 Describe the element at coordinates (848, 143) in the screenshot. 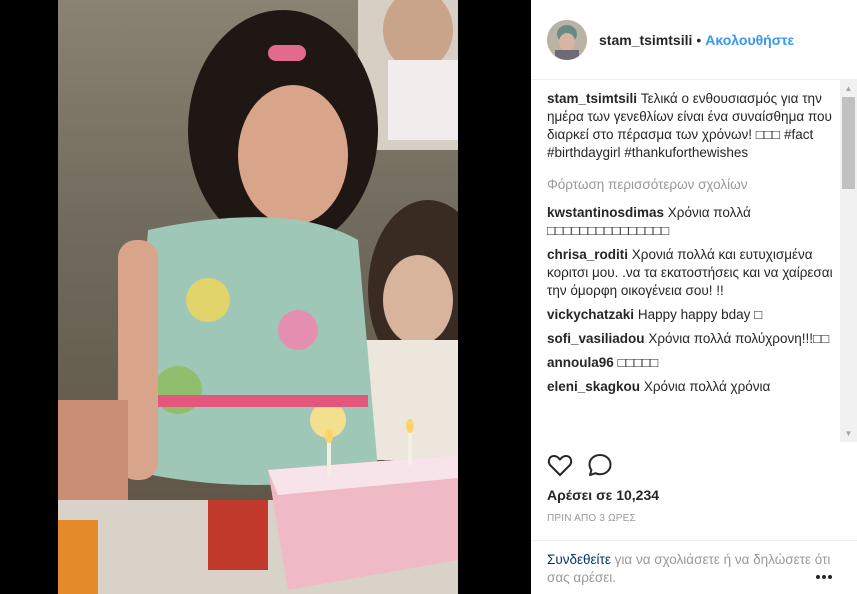

I see `scrollbar-thumb` at that location.